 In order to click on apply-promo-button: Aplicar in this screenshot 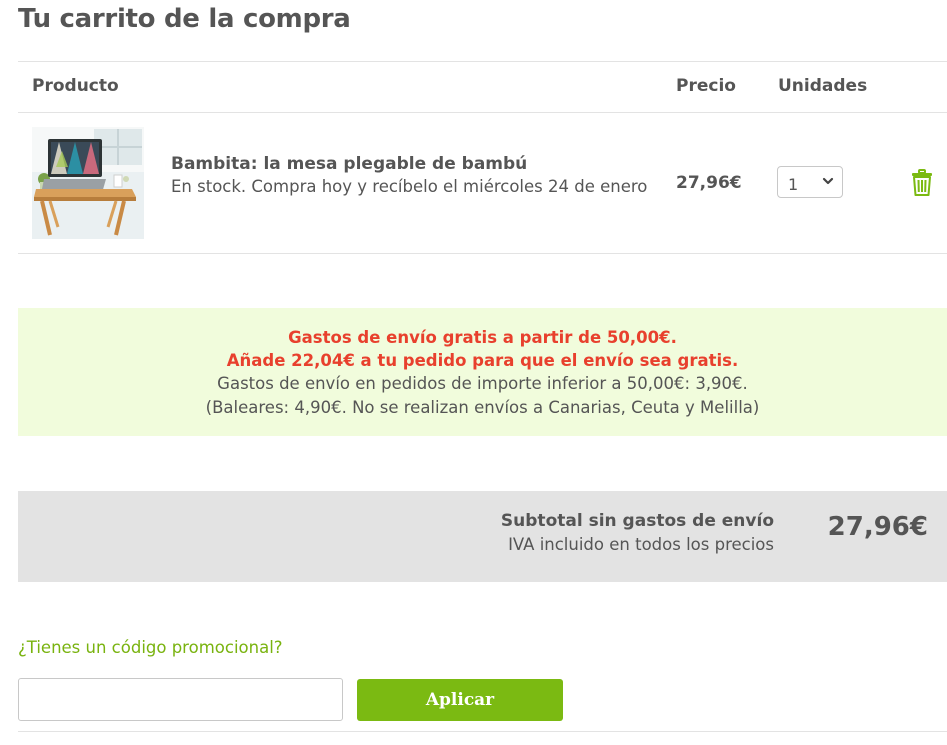, I will do `click(460, 700)`.